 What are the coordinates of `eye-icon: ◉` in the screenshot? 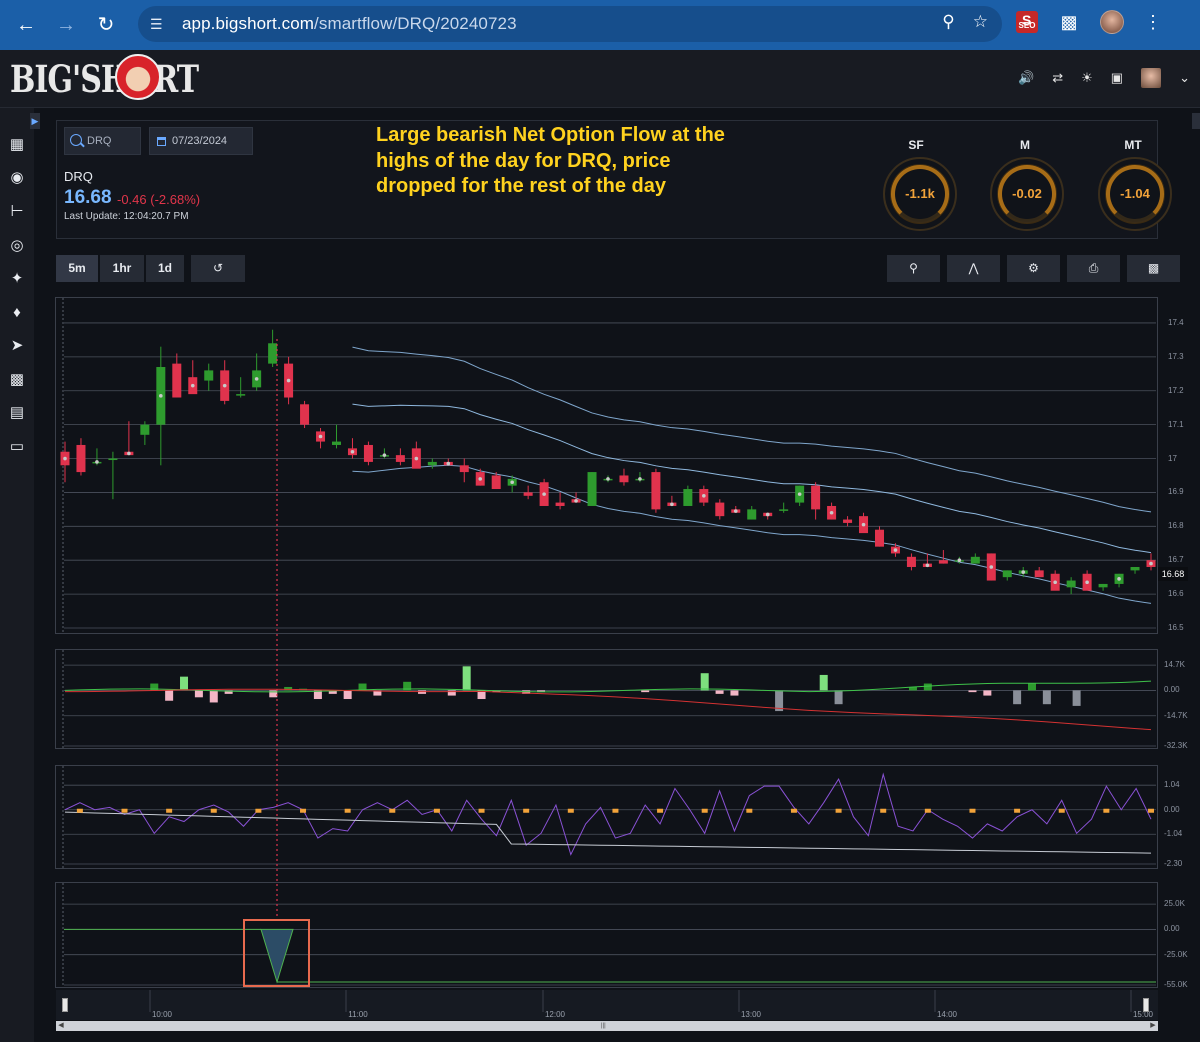 It's located at (17, 178).